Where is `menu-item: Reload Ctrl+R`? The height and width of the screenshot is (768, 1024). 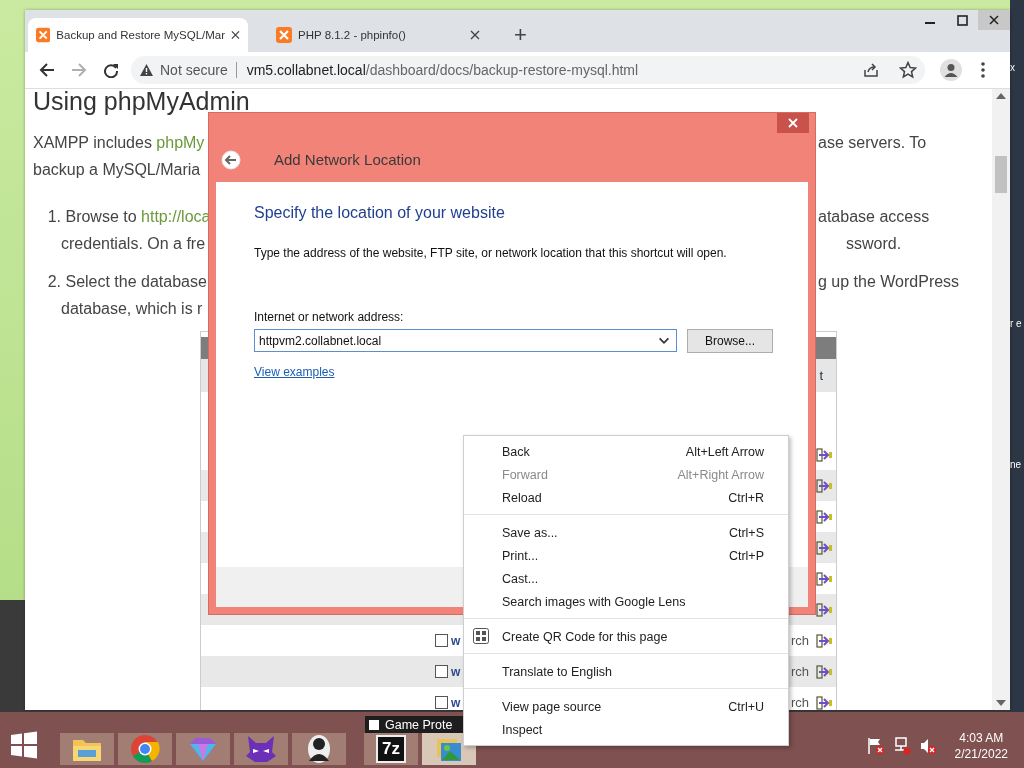 menu-item: Reload Ctrl+R is located at coordinates (626, 497).